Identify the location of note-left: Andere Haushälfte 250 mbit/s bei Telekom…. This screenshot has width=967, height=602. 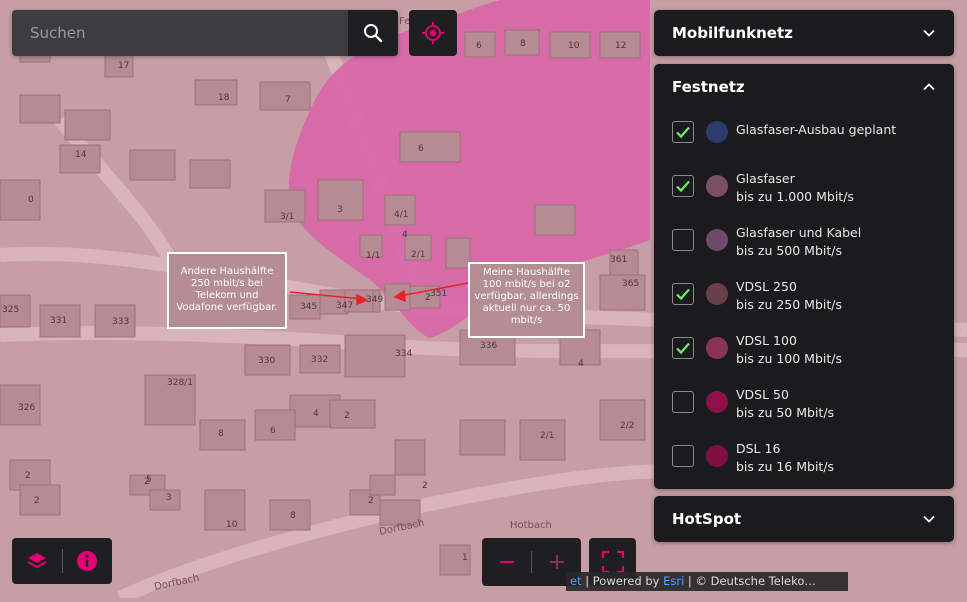
(227, 290).